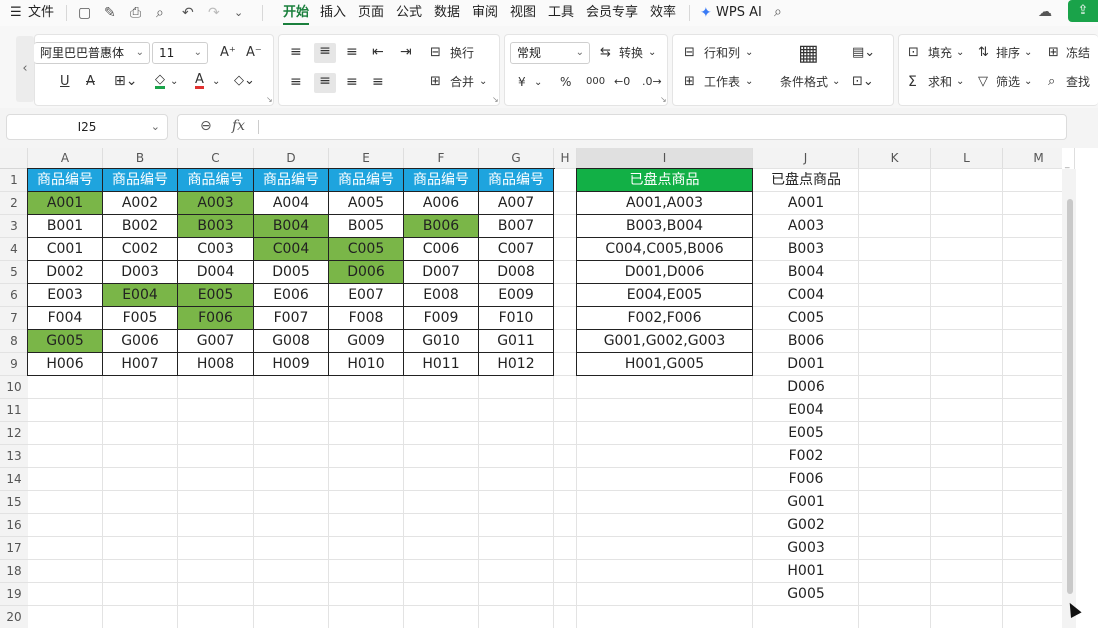 Image resolution: width=1098 pixels, height=628 pixels. I want to click on currency-dropdown-icon: ⌄, so click(538, 83).